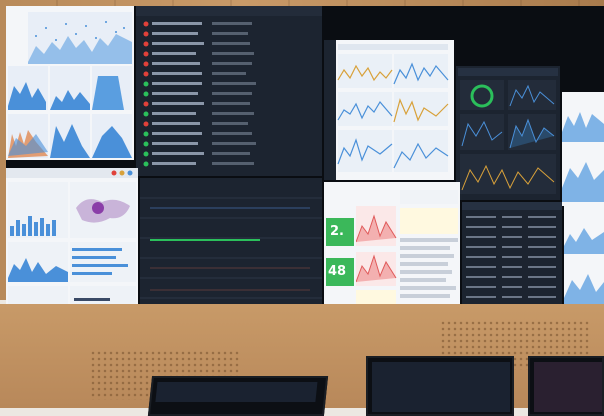  I want to click on screen-far-right-lower, so click(584, 256).